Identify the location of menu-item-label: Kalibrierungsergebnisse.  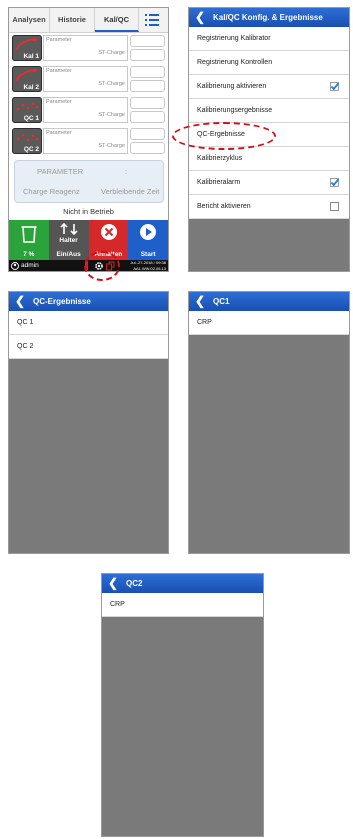
(235, 110).